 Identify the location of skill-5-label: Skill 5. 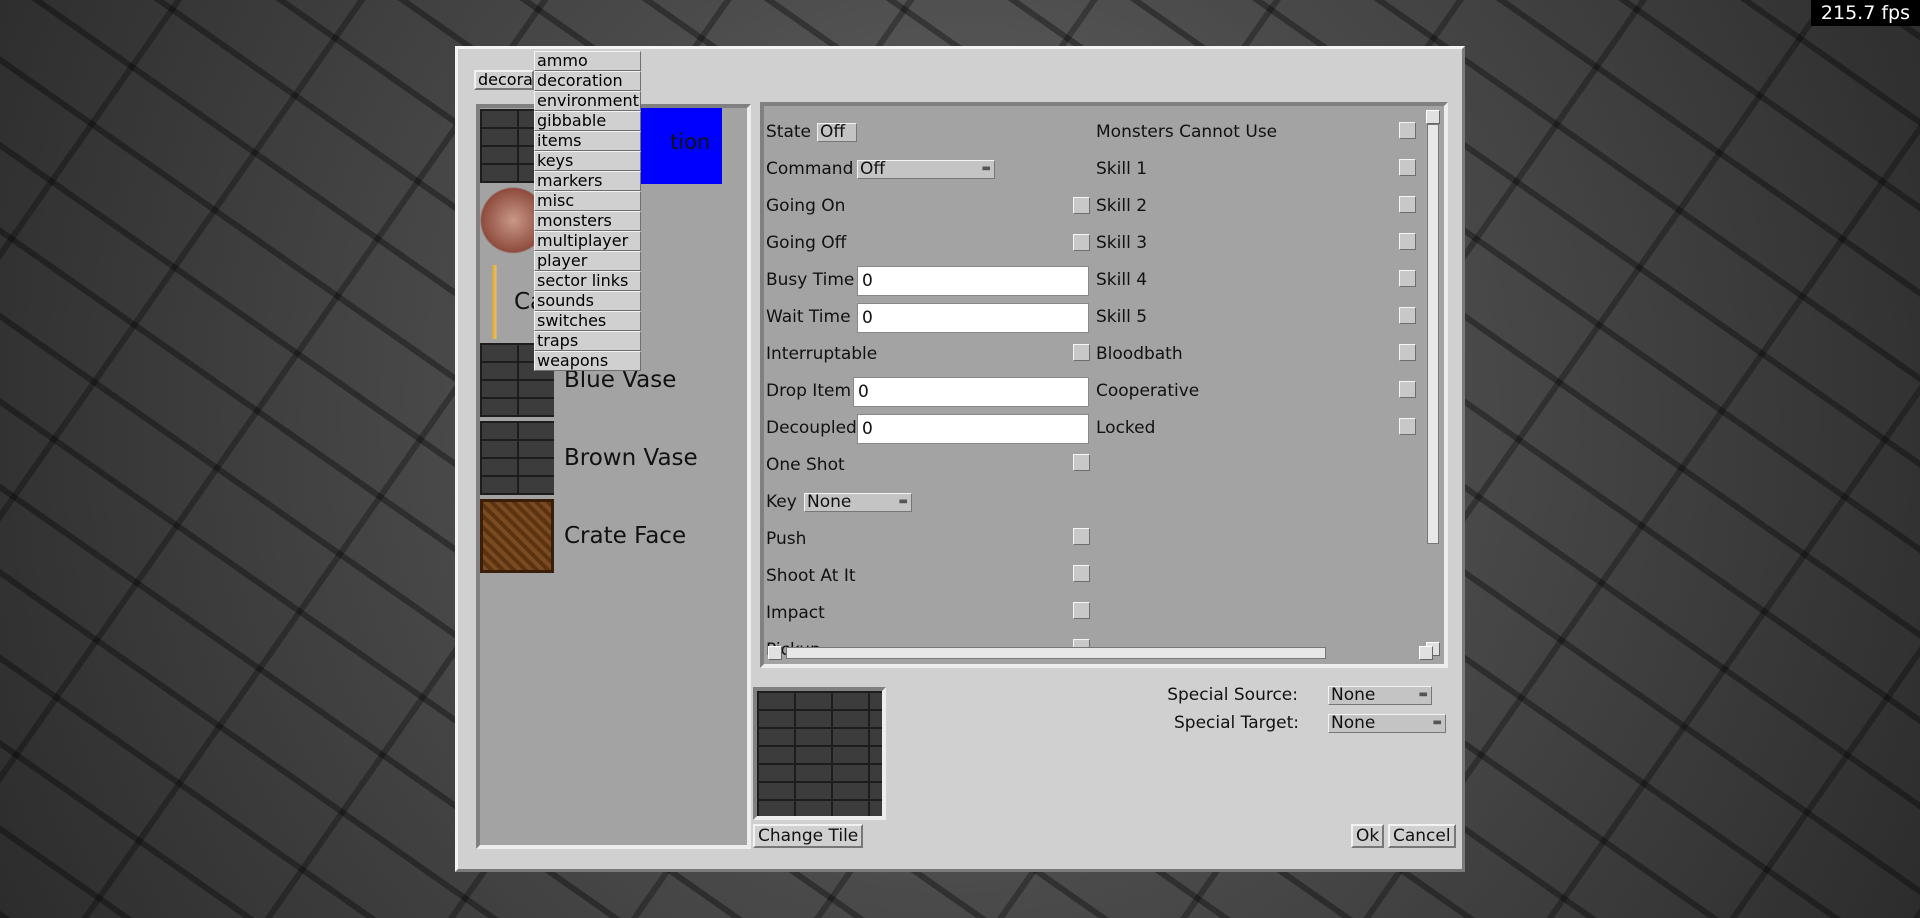
(1122, 317).